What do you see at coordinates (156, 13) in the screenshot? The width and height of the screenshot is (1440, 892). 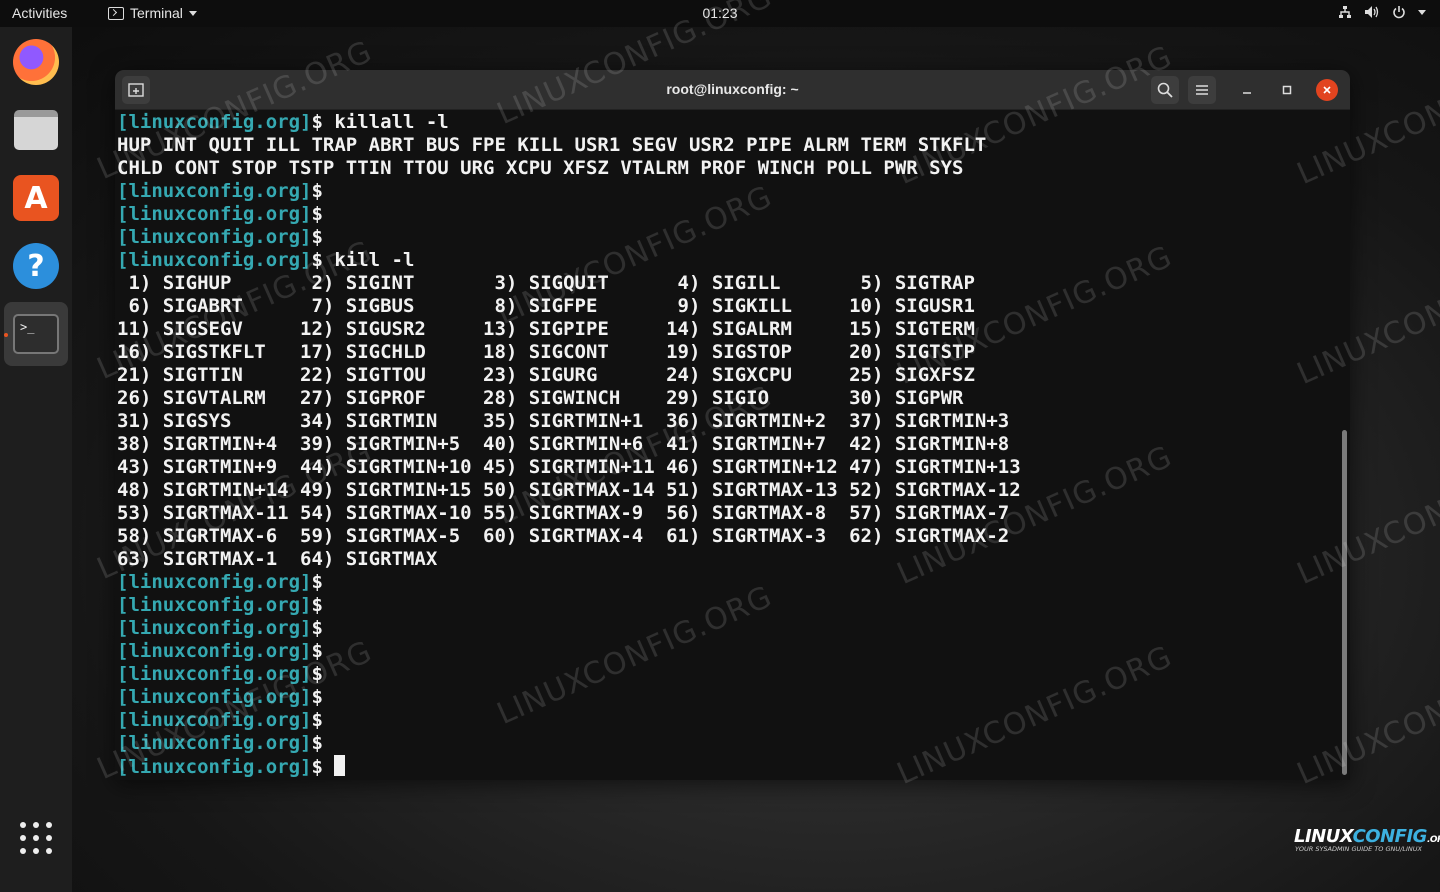 I see `app-menu-label: Terminal` at bounding box center [156, 13].